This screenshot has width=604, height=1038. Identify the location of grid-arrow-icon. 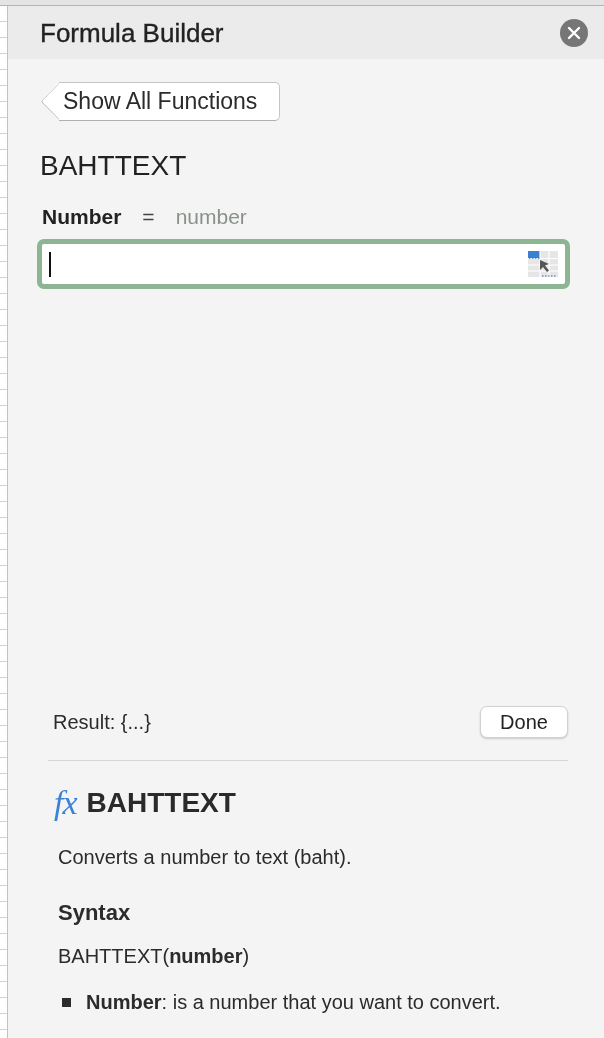
(543, 264).